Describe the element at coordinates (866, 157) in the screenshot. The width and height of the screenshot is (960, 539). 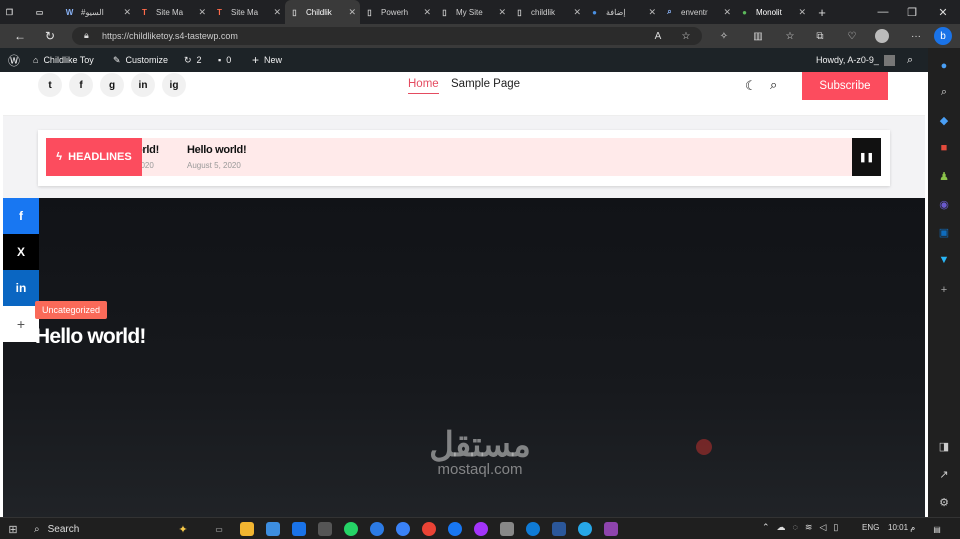
I see `pause-button: ❚❚` at that location.